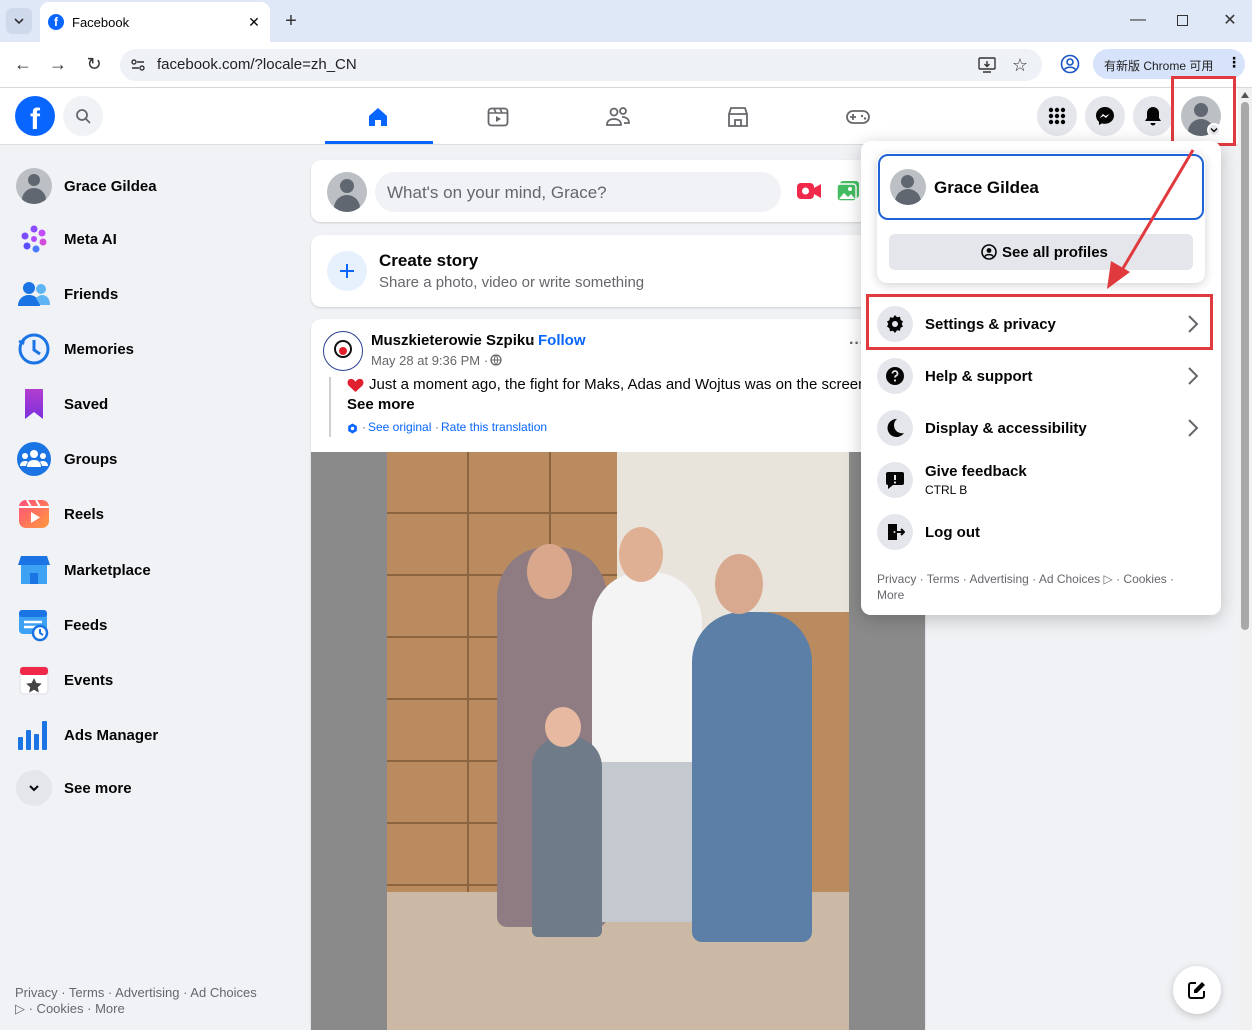 The image size is (1252, 1030). Describe the element at coordinates (352, 428) in the screenshot. I see `translate-icon` at that location.